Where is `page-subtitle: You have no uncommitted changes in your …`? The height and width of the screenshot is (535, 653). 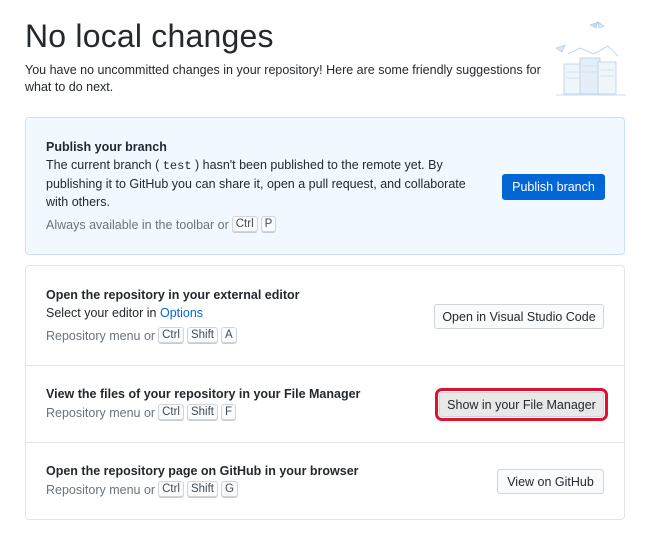
page-subtitle: You have no uncommitted changes in your … is located at coordinates (283, 78).